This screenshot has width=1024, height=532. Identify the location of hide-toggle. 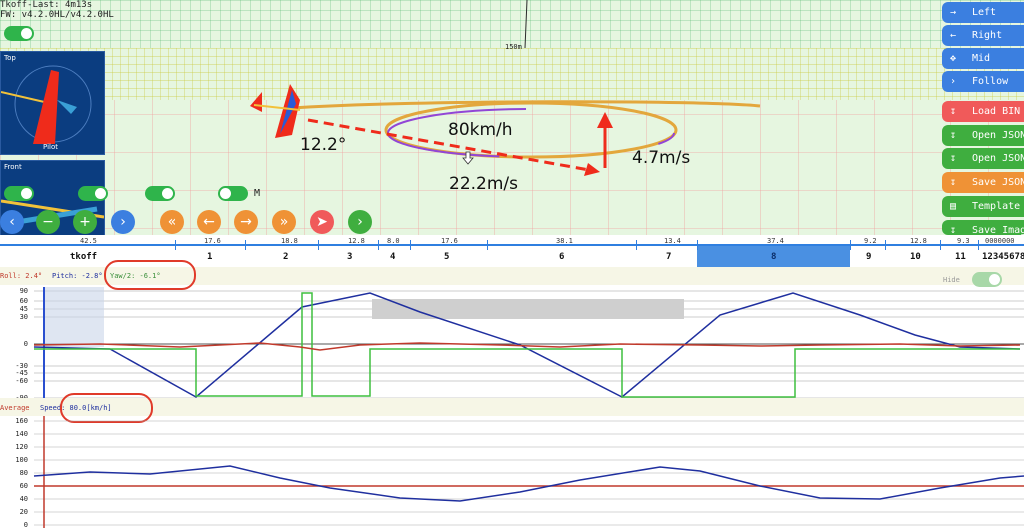
(987, 279).